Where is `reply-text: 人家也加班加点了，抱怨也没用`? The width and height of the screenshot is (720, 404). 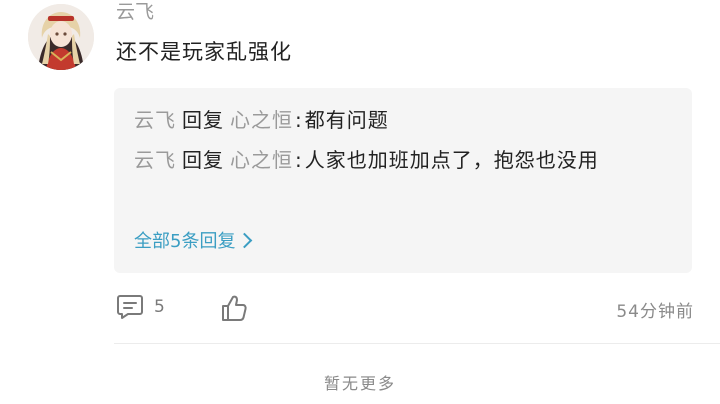 reply-text: 人家也加班加点了，抱怨也没用 is located at coordinates (451, 160).